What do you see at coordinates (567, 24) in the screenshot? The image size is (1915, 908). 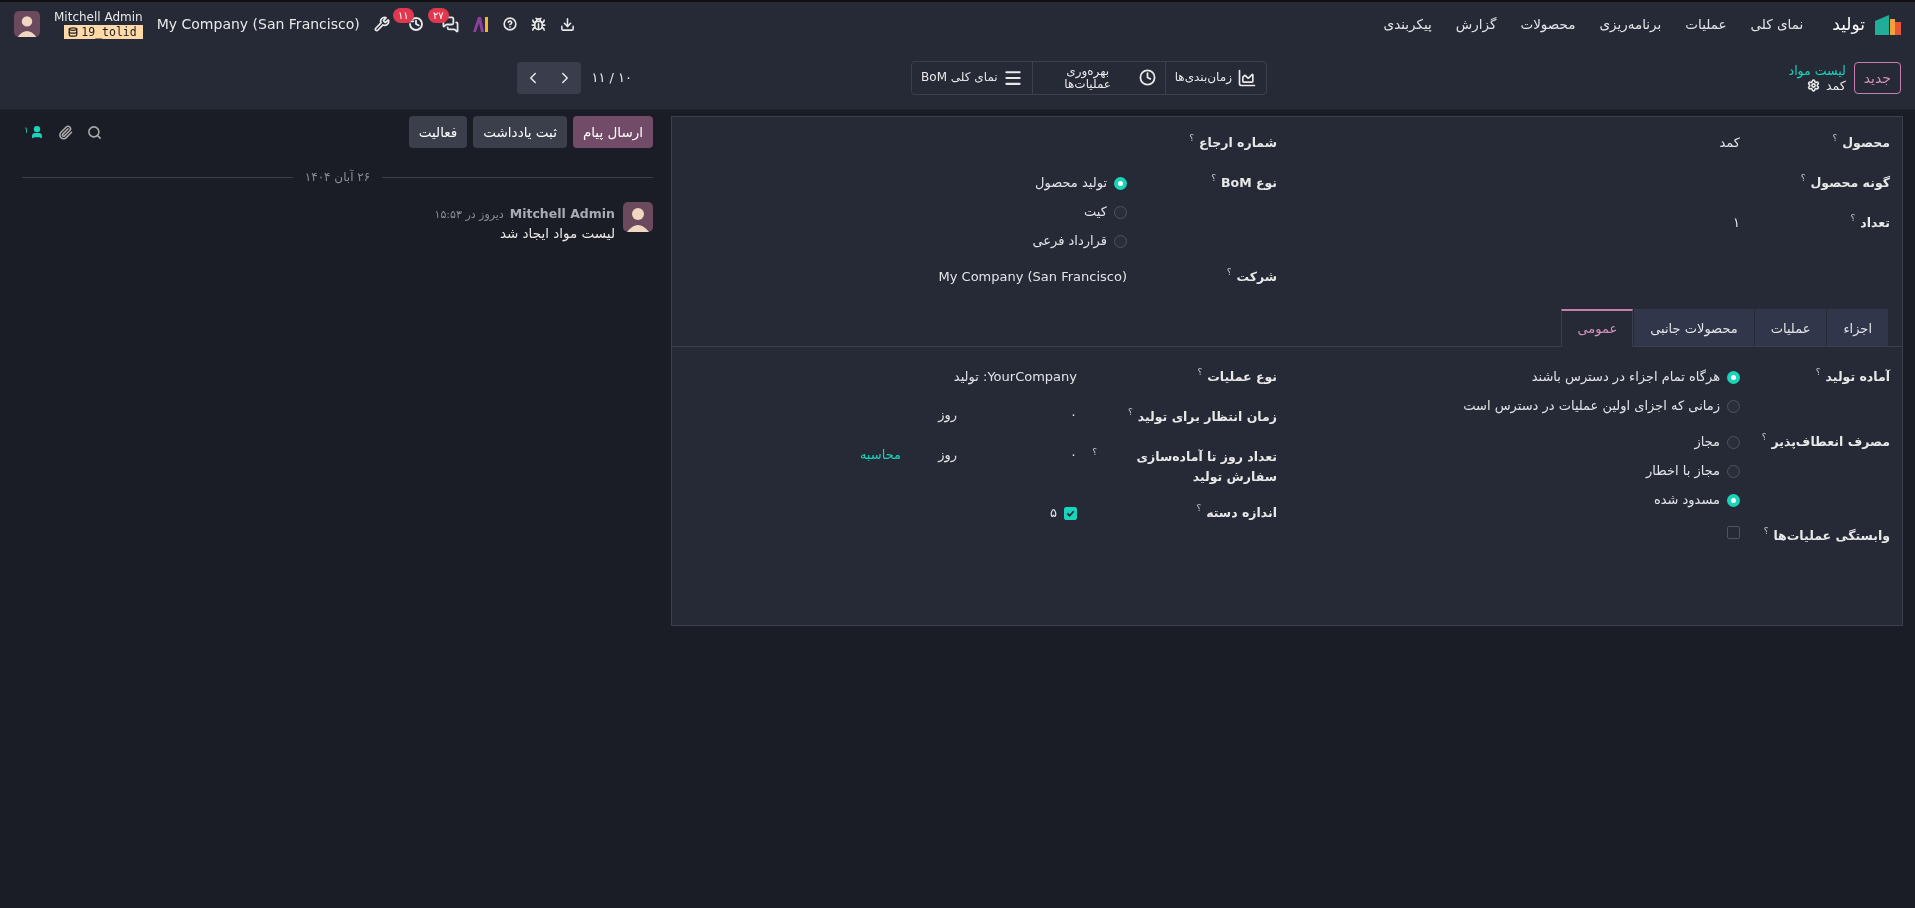 I see `download-icon` at bounding box center [567, 24].